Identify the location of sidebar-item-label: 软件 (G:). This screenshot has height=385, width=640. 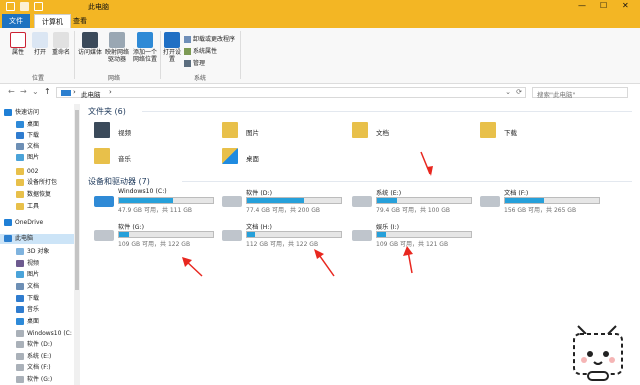
(40, 379).